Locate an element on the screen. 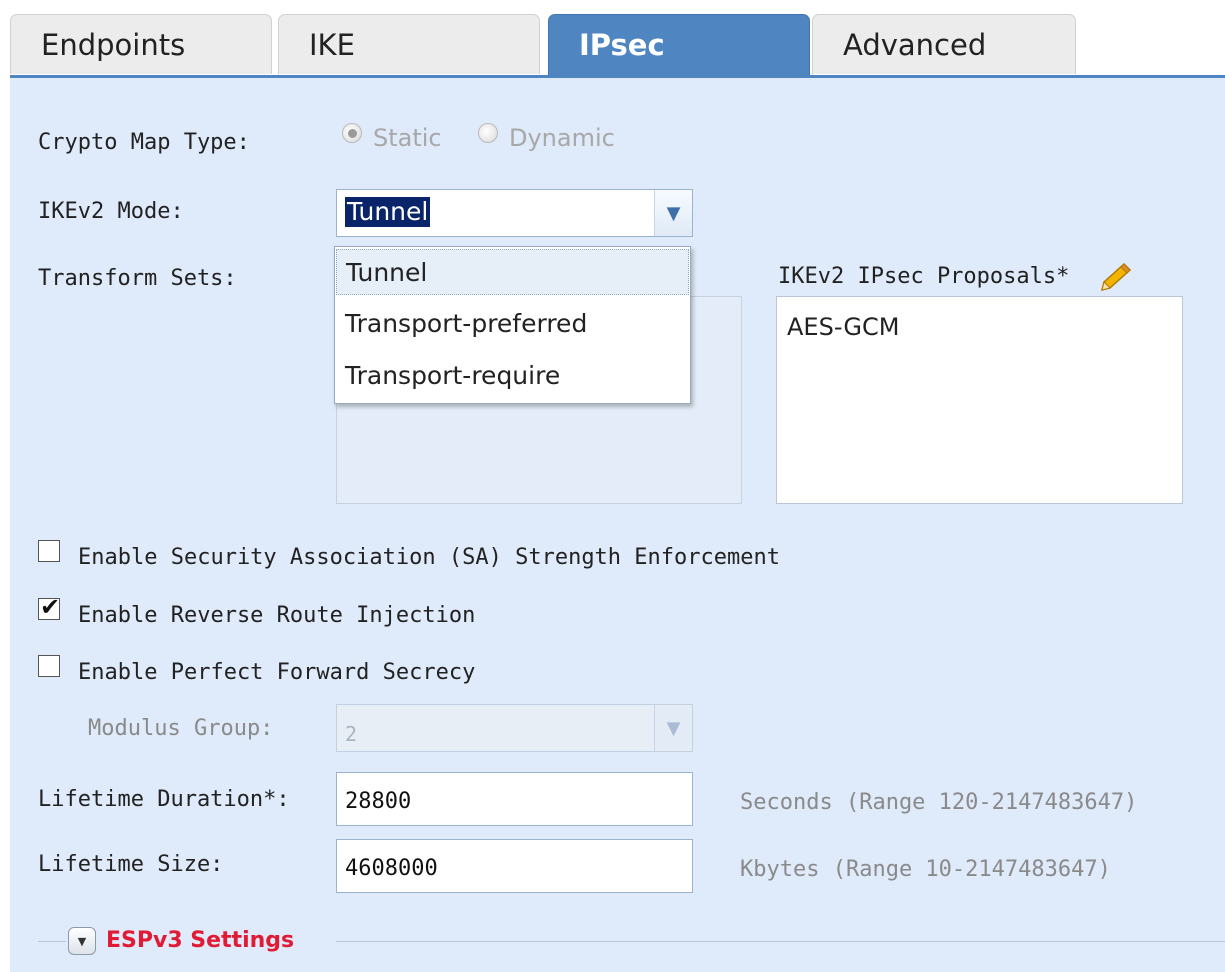 The height and width of the screenshot is (972, 1225). lifetime-size-label: Lifetime Size: is located at coordinates (131, 864).